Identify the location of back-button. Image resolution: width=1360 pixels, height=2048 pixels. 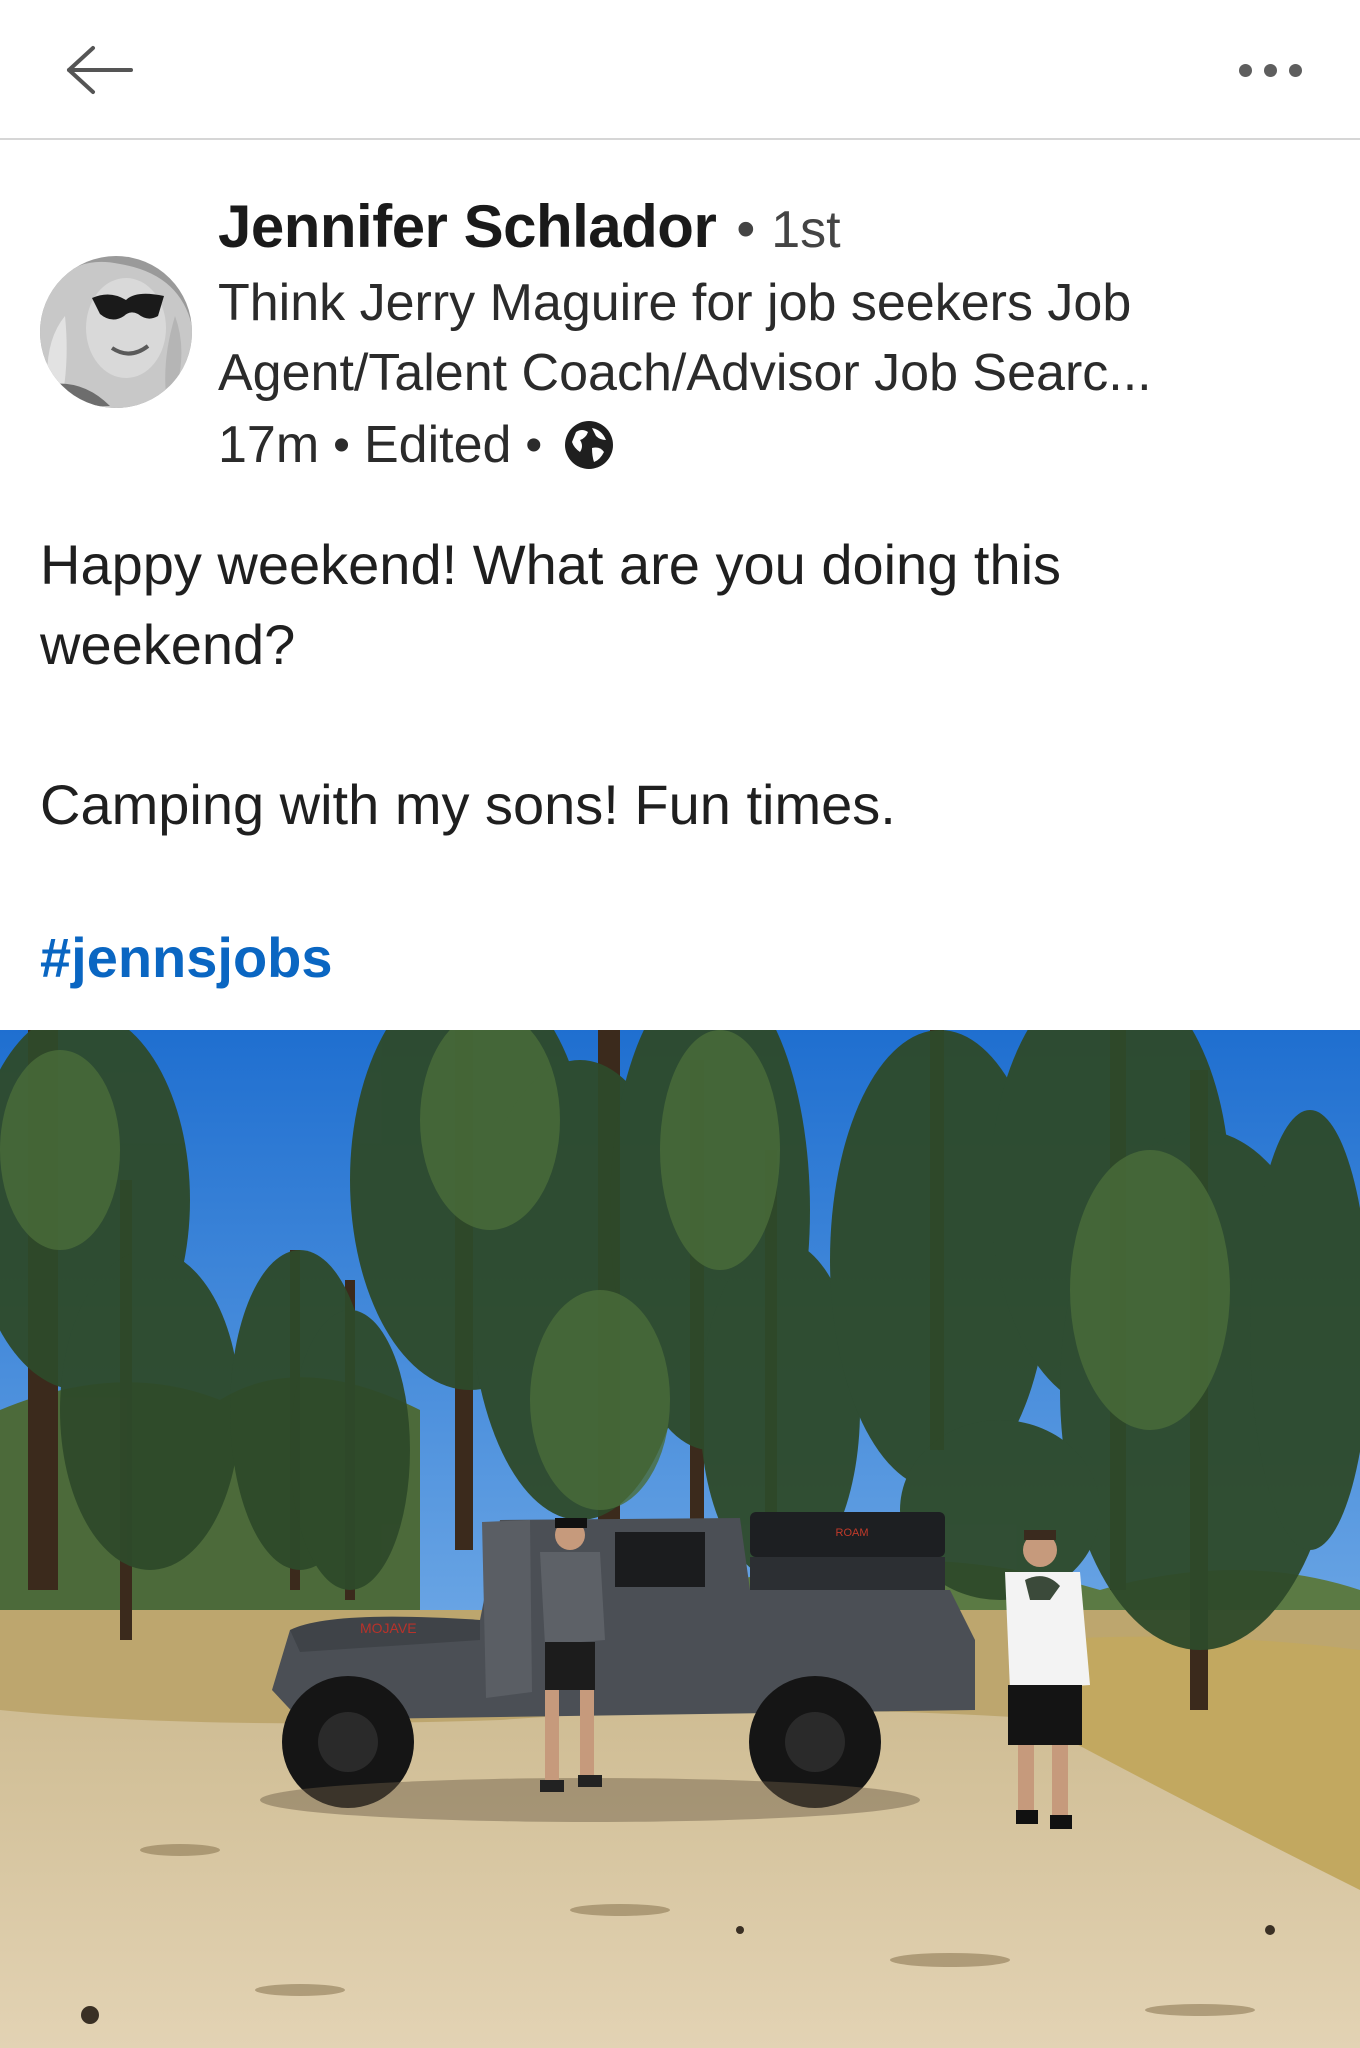
(100, 70).